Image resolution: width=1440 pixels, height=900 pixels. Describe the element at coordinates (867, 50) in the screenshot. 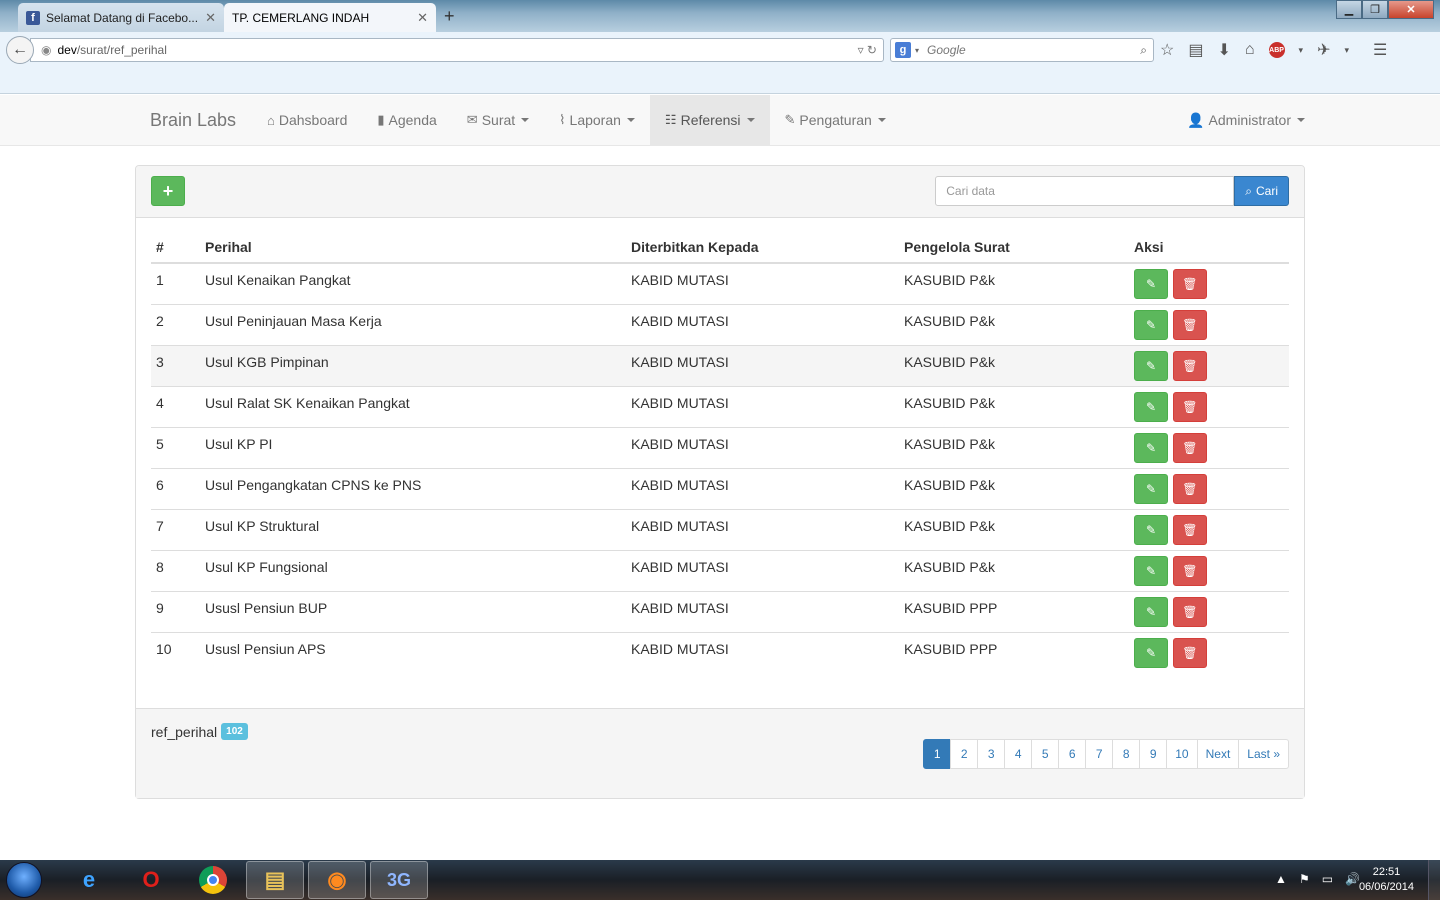

I see `reload-icon: ▿ ↻` at that location.